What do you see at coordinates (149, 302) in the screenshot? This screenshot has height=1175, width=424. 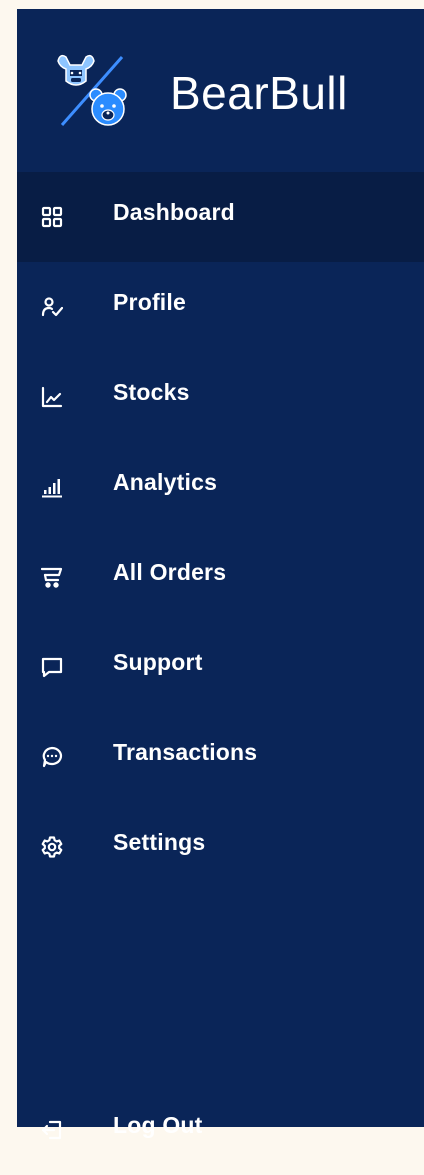 I see `sidebar-item-label: Profile` at bounding box center [149, 302].